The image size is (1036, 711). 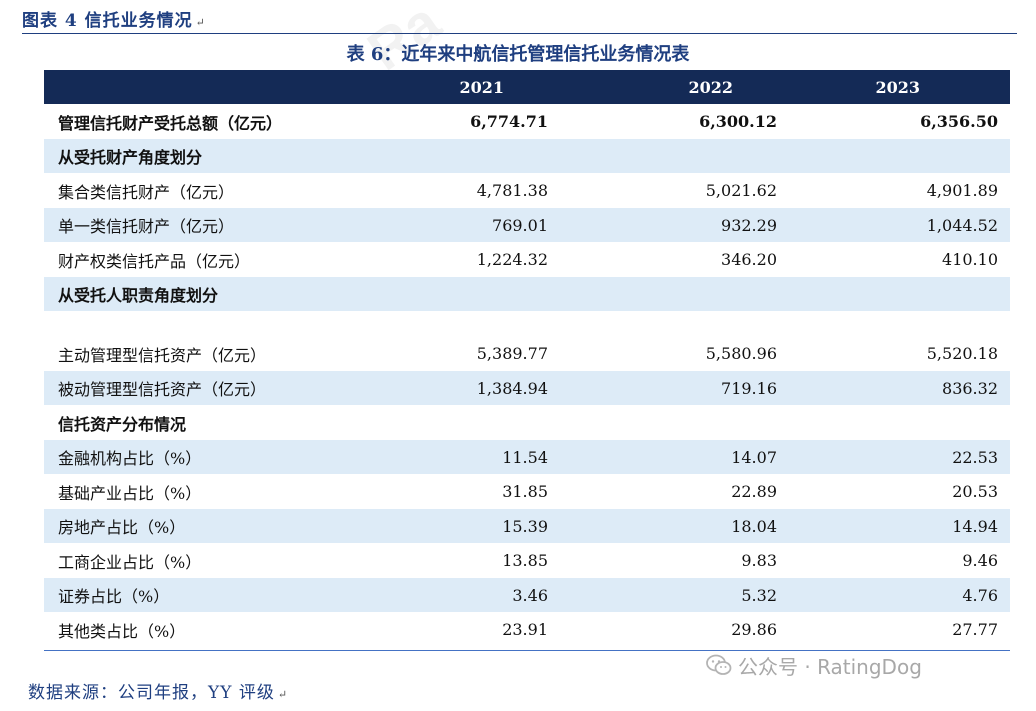 What do you see at coordinates (146, 192) in the screenshot?
I see `row-label: 集合类信托财产（亿元）` at bounding box center [146, 192].